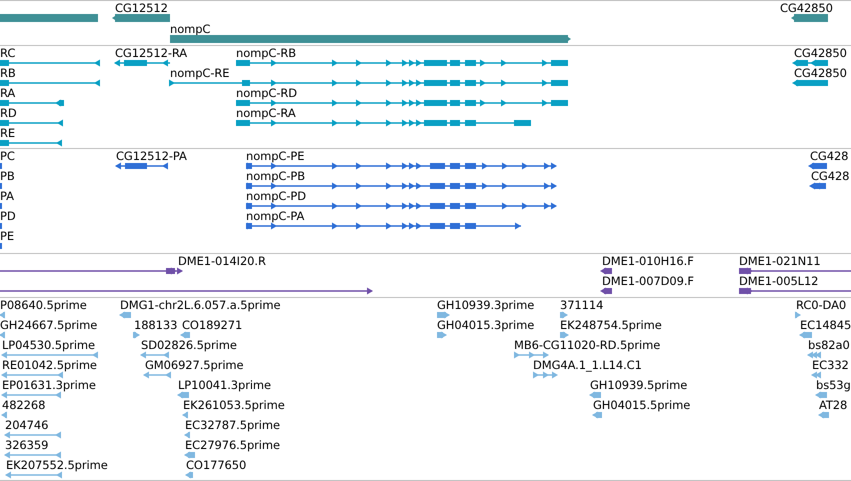 The height and width of the screenshot is (481, 851). What do you see at coordinates (276, 176) in the screenshot?
I see `feature-label: nompC-PB` at bounding box center [276, 176].